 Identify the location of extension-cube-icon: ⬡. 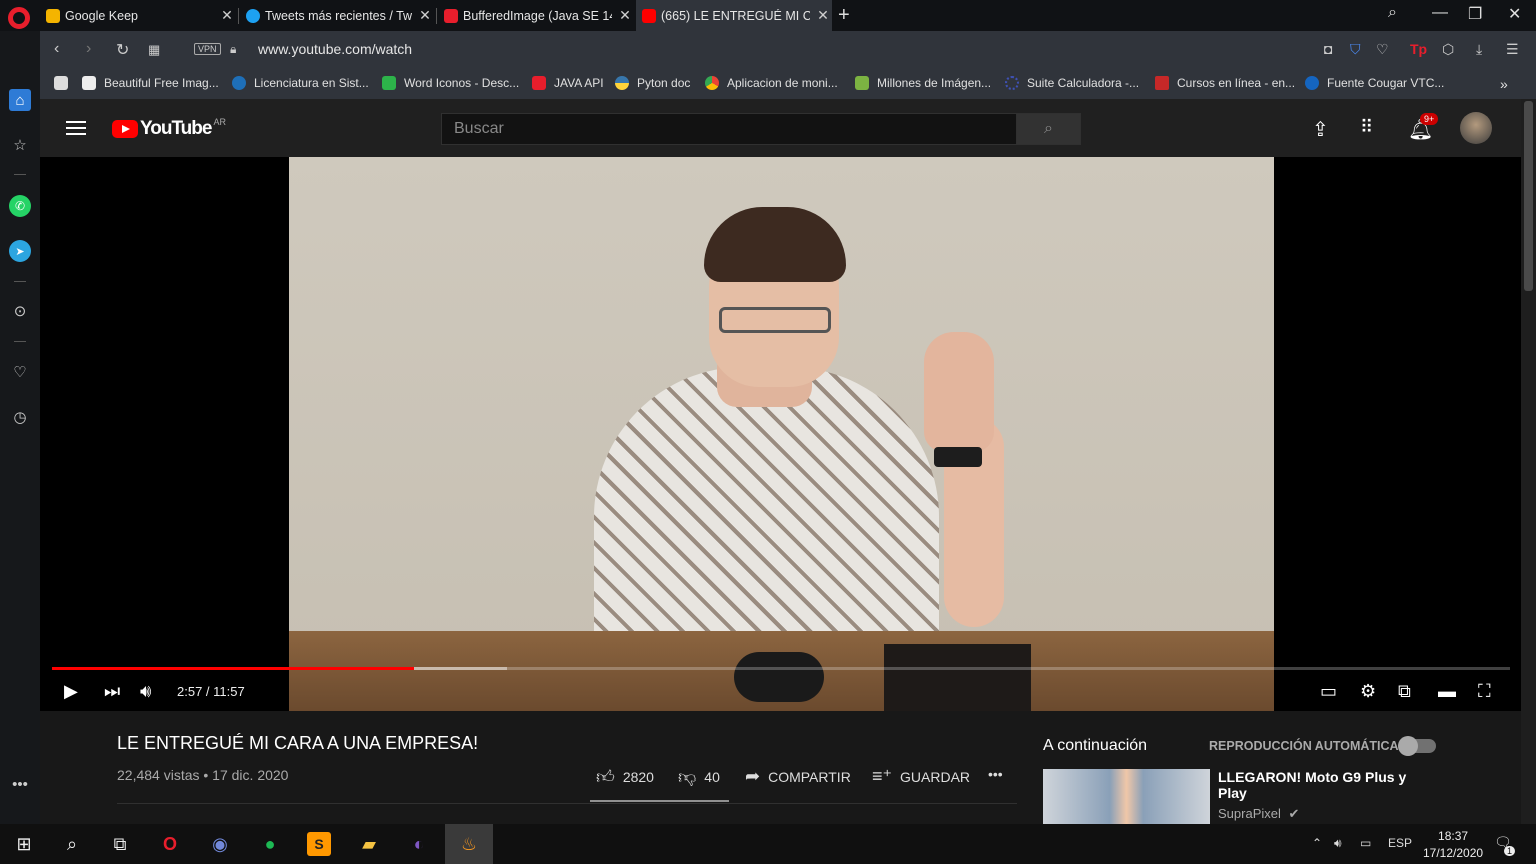
(1448, 49).